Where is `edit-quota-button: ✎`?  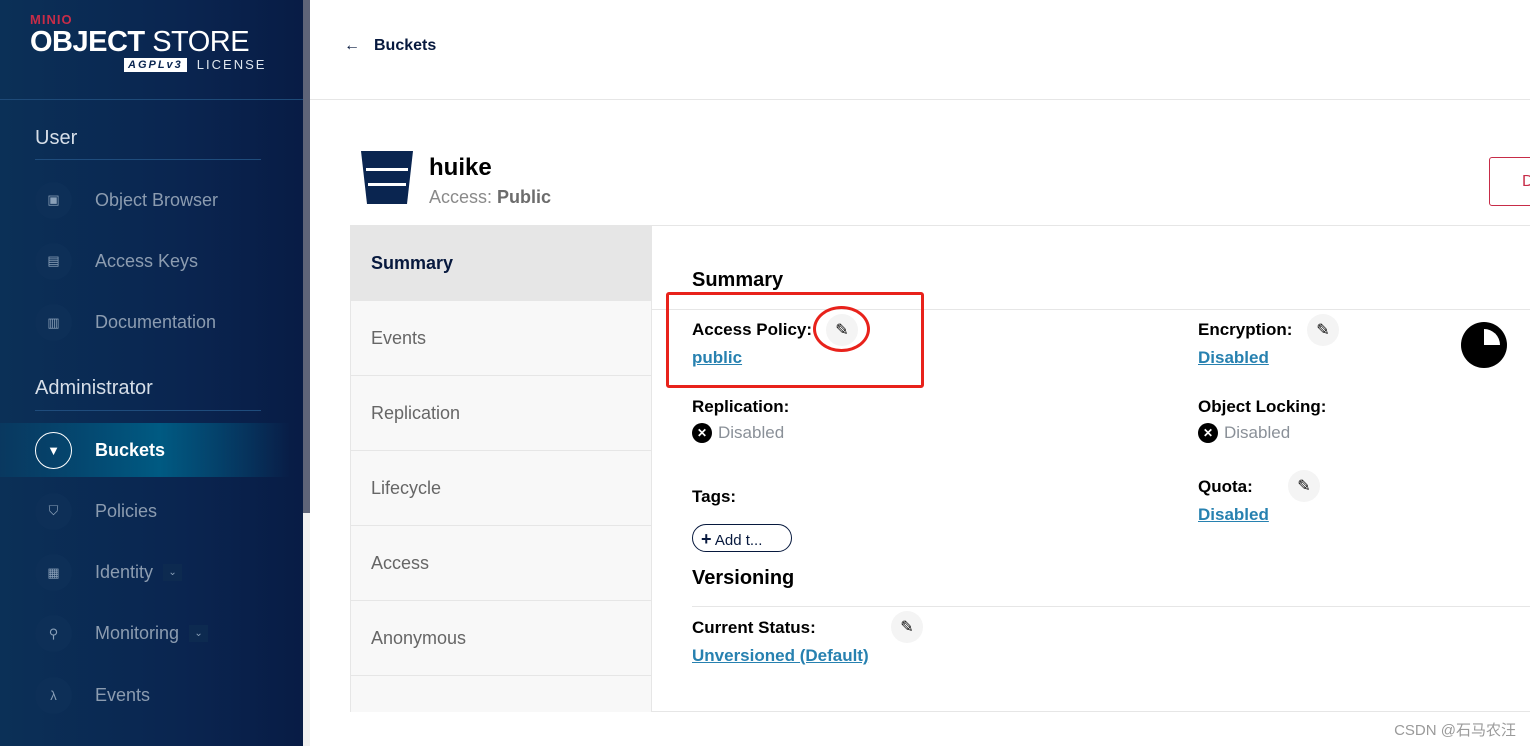 edit-quota-button: ✎ is located at coordinates (1304, 486).